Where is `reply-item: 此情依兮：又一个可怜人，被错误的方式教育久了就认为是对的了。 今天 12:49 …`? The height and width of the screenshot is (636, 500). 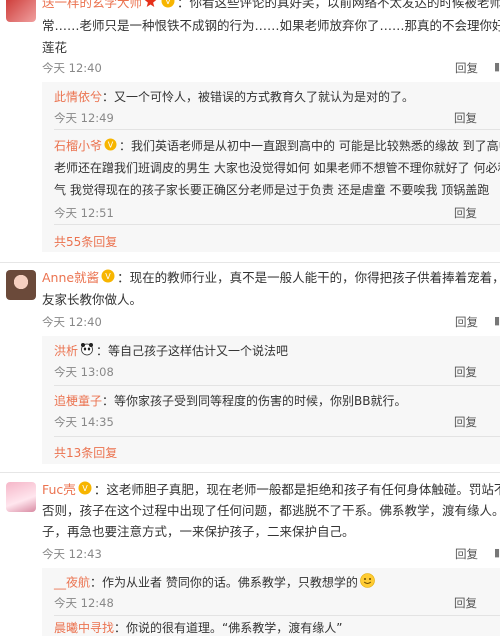
reply-item: 此情依兮：又一个可怜人，被错误的方式教育久了就认为是对的了。 今天 12:49 … is located at coordinates (277, 110).